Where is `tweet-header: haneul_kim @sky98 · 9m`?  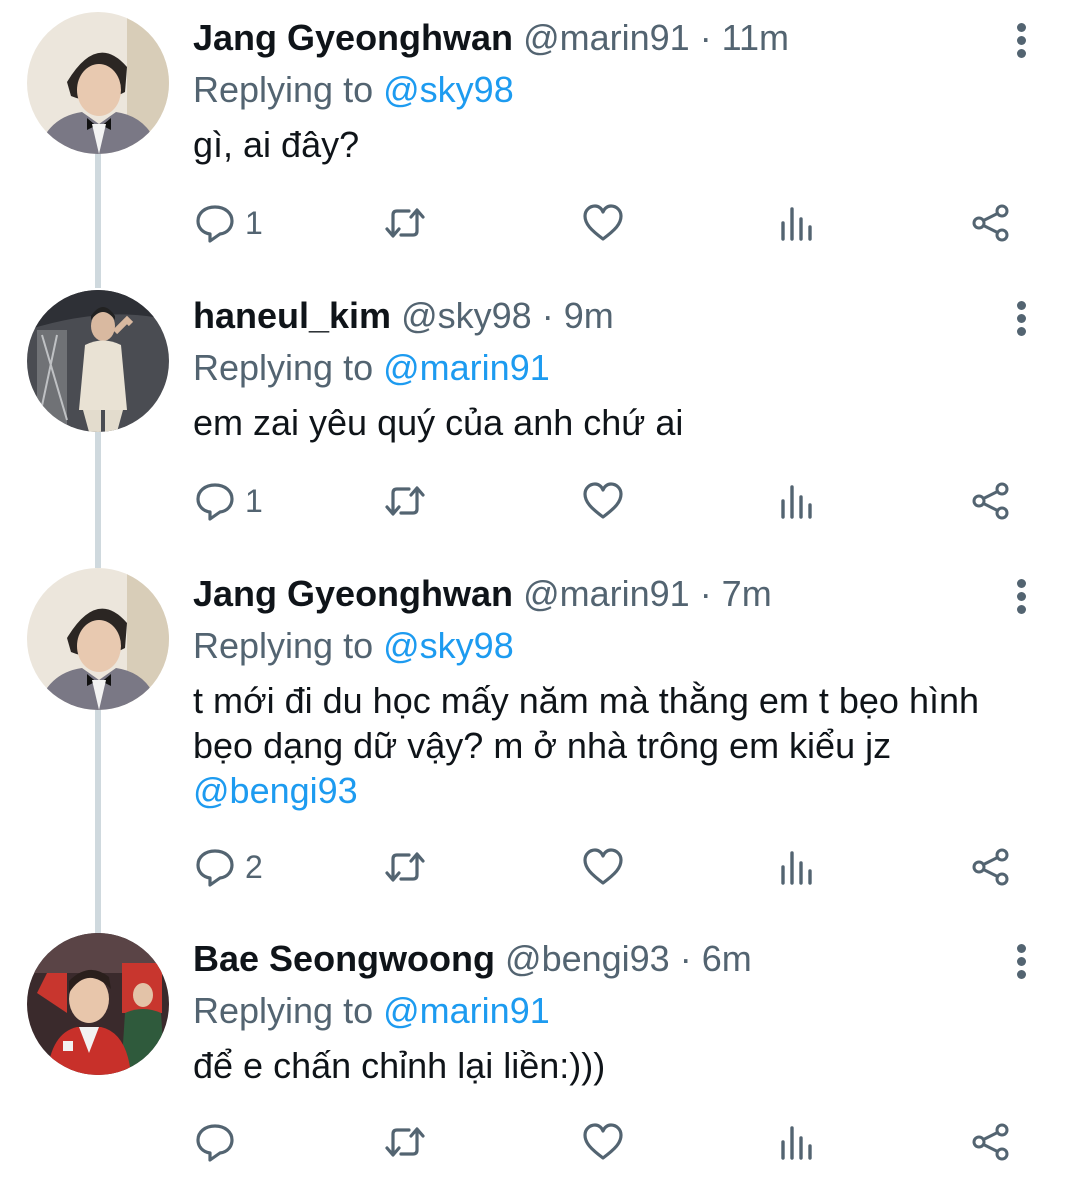 tweet-header: haneul_kim @sky98 · 9m is located at coordinates (403, 316).